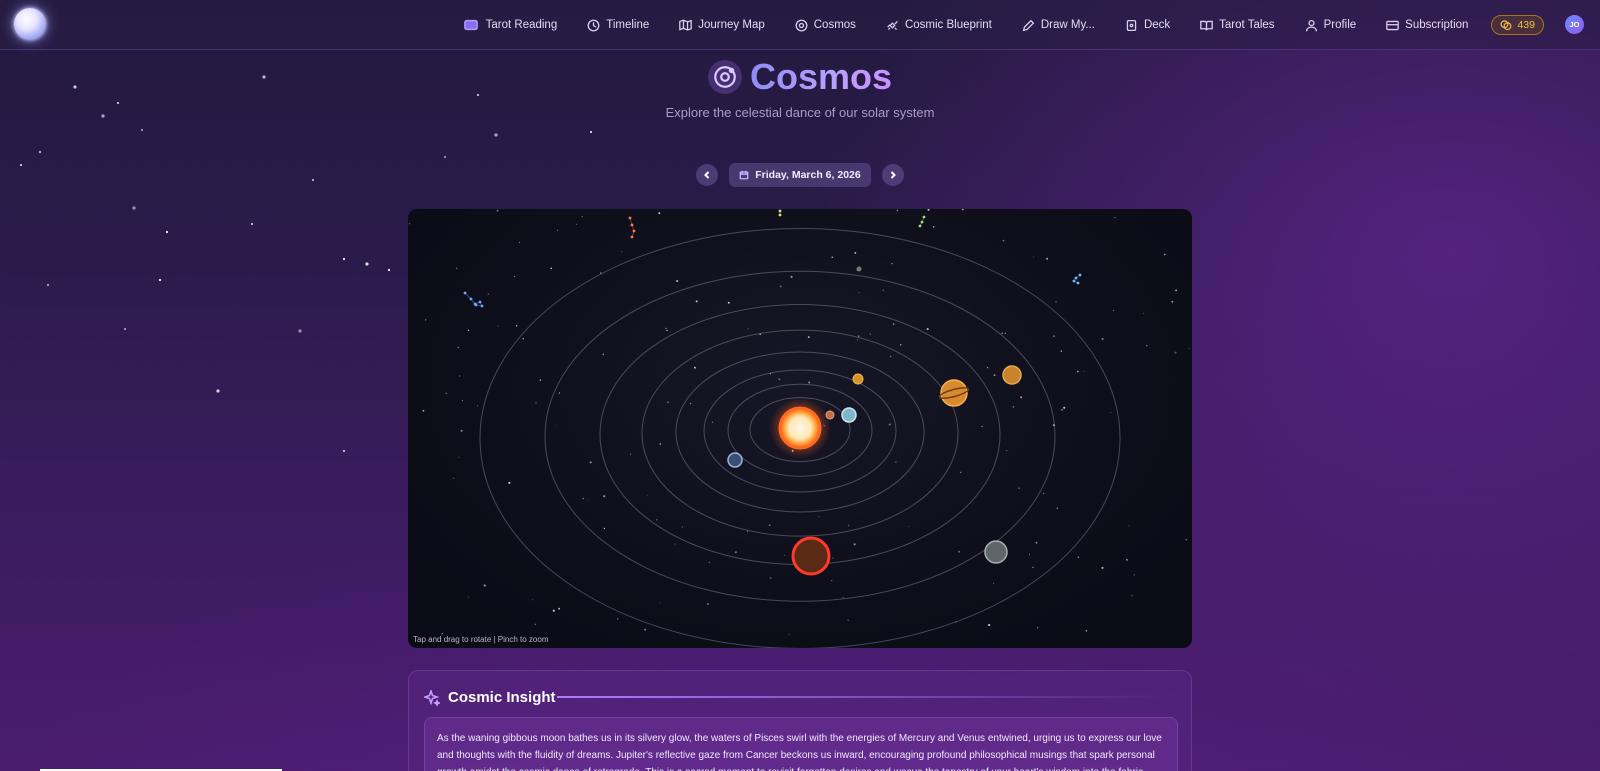  Describe the element at coordinates (858, 379) in the screenshot. I see `planet-mars` at that location.